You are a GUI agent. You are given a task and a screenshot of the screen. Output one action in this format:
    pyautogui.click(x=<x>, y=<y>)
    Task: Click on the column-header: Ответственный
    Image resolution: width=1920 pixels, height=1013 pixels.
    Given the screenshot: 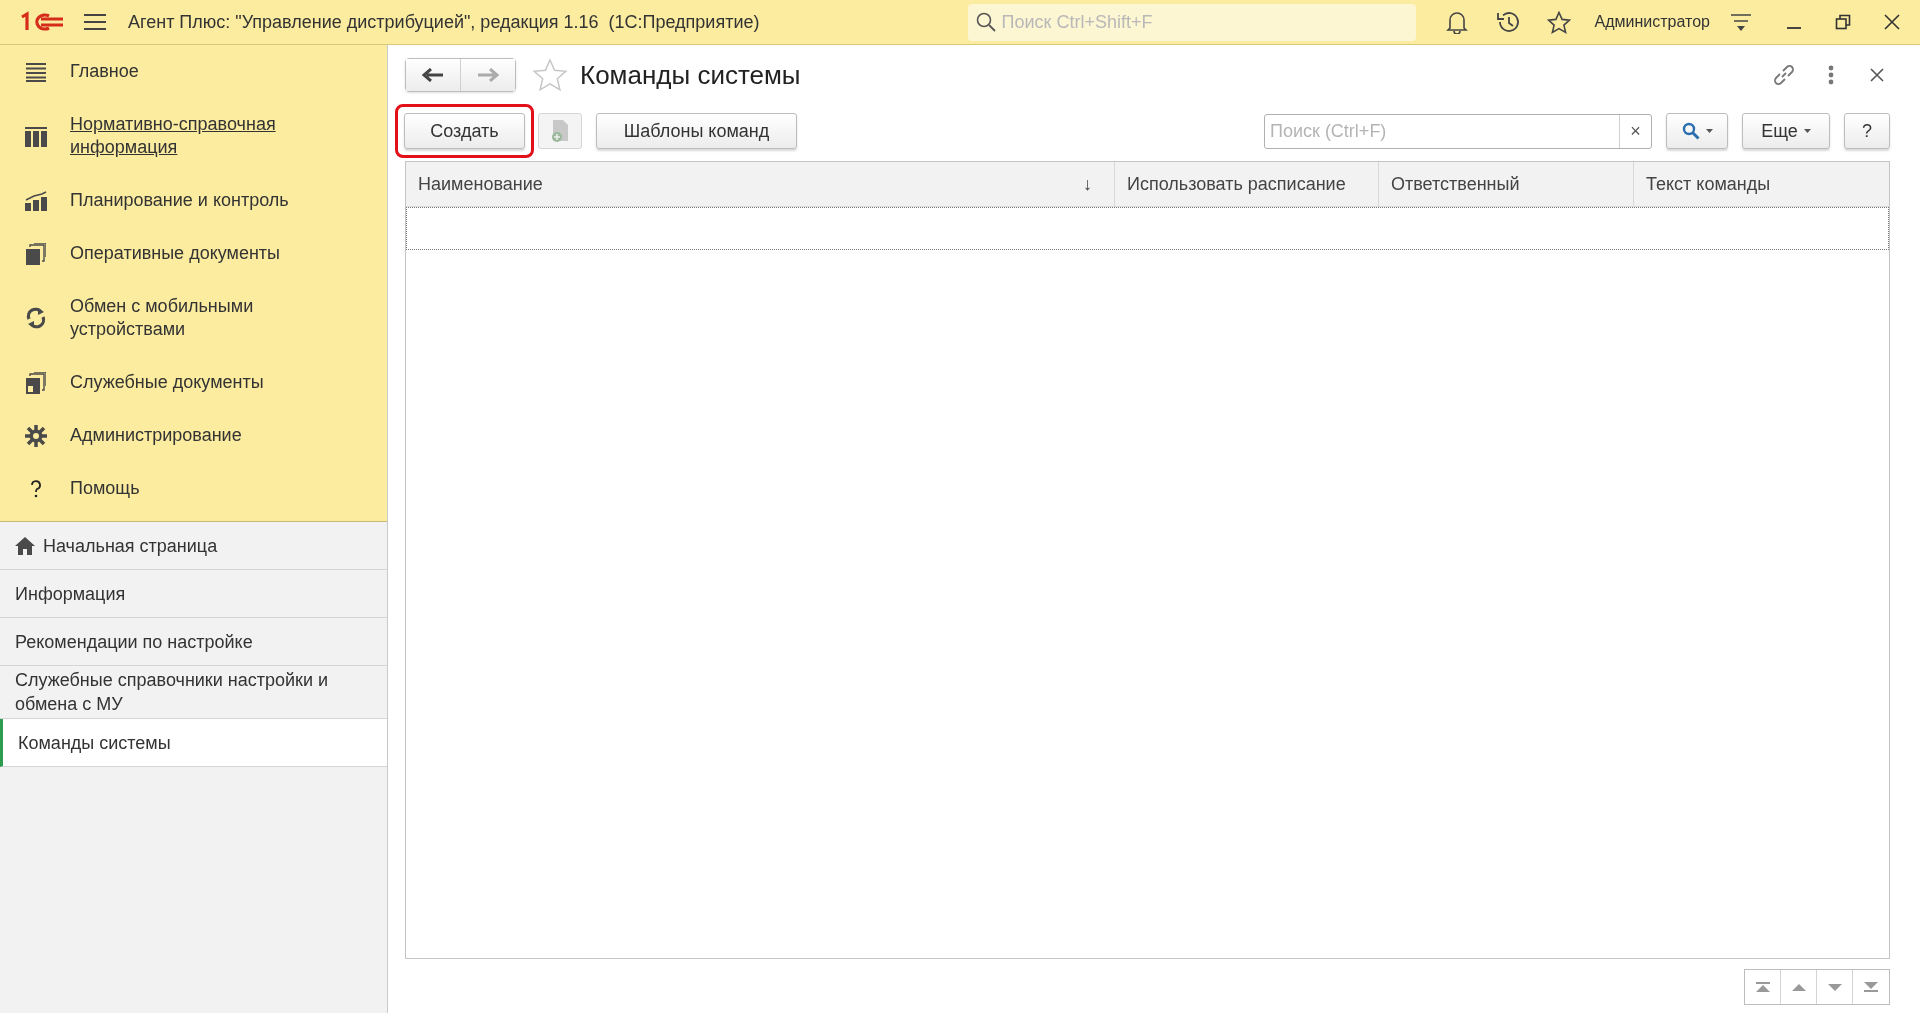 What is the action you would take?
    pyautogui.click(x=1506, y=184)
    